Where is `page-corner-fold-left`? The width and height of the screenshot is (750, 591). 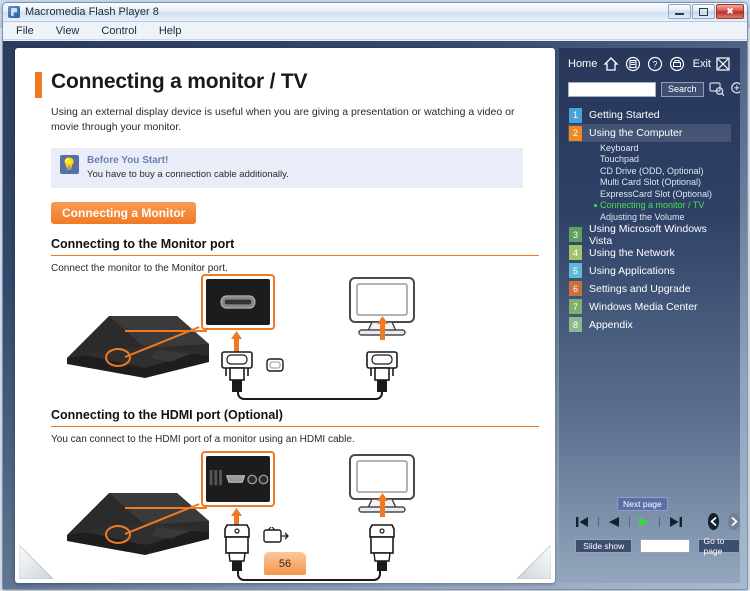
page-corner-fold-left is located at coordinates (36, 562).